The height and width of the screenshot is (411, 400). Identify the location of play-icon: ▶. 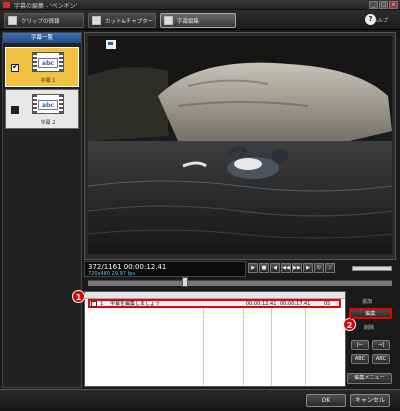
(253, 268).